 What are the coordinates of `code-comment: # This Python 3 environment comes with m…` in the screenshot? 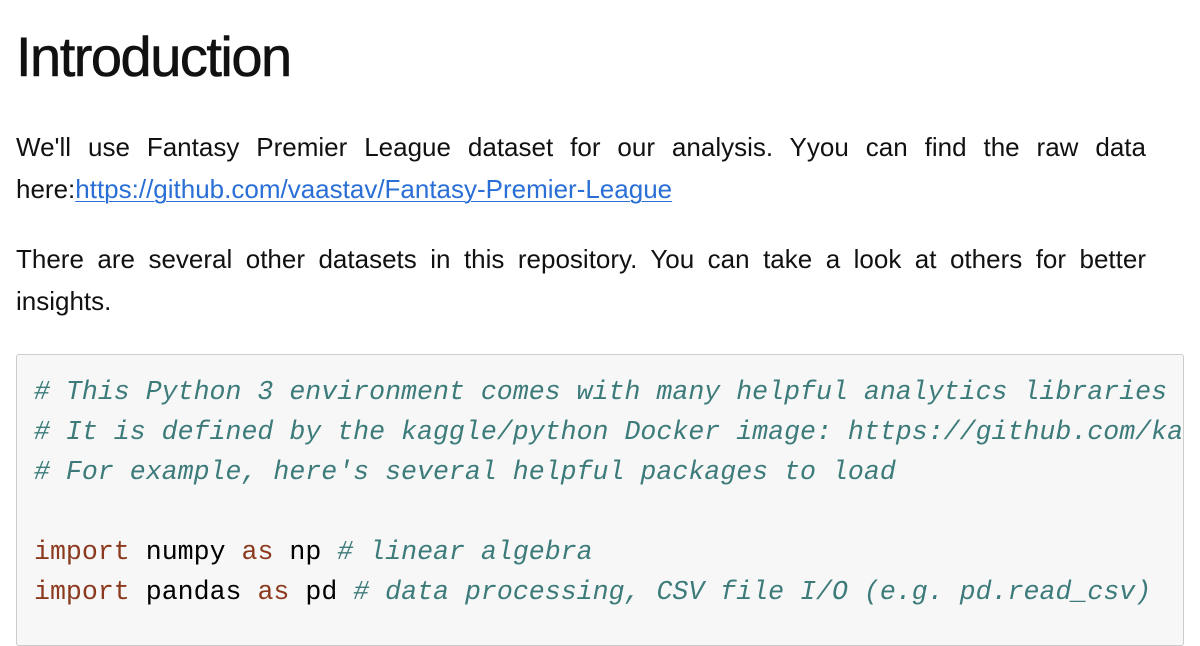 It's located at (601, 392).